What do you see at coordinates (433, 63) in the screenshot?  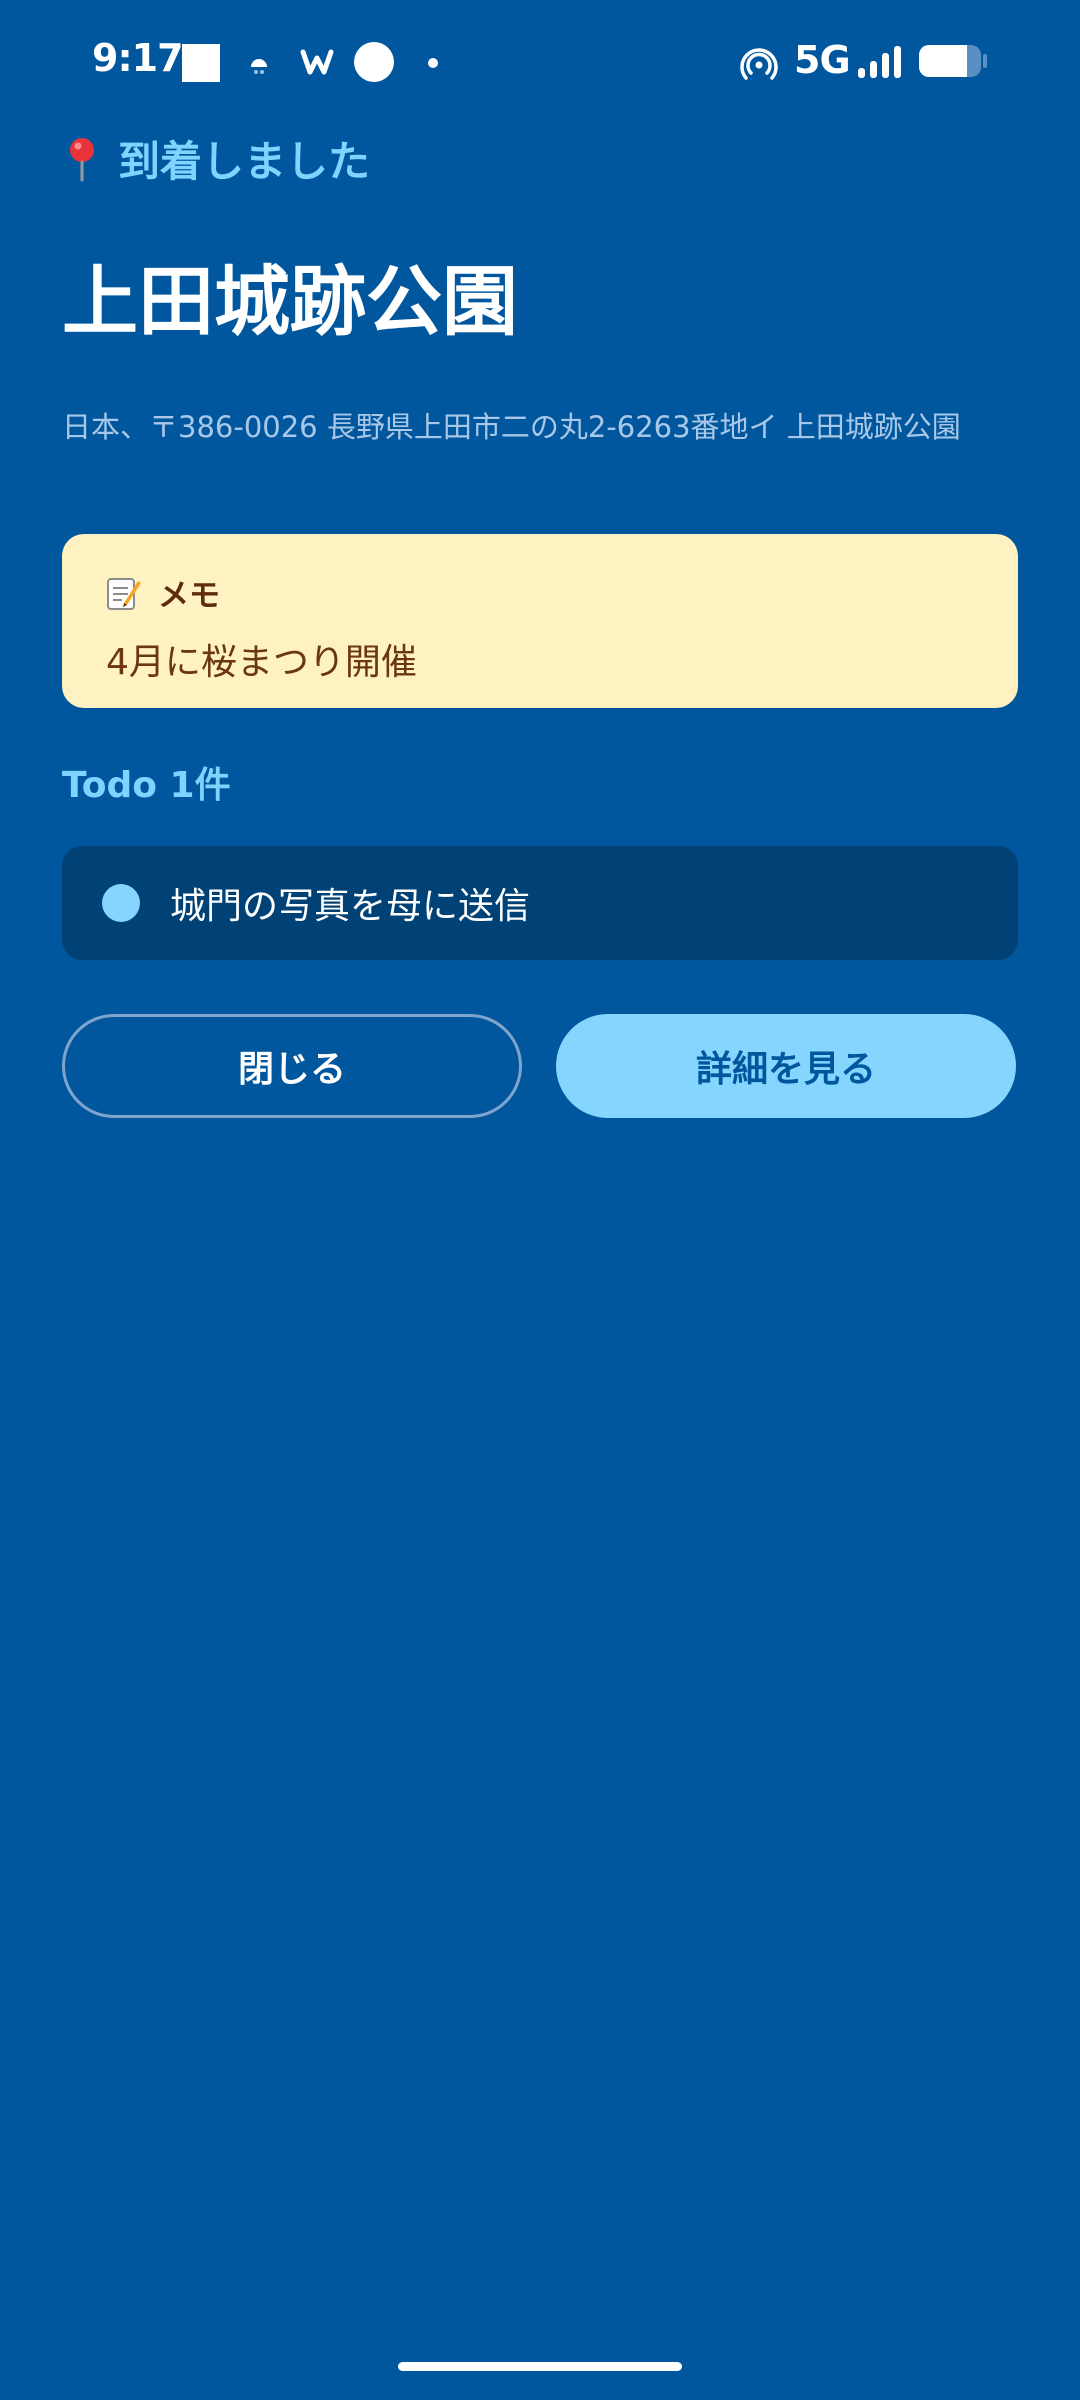 I see `dot-icon` at bounding box center [433, 63].